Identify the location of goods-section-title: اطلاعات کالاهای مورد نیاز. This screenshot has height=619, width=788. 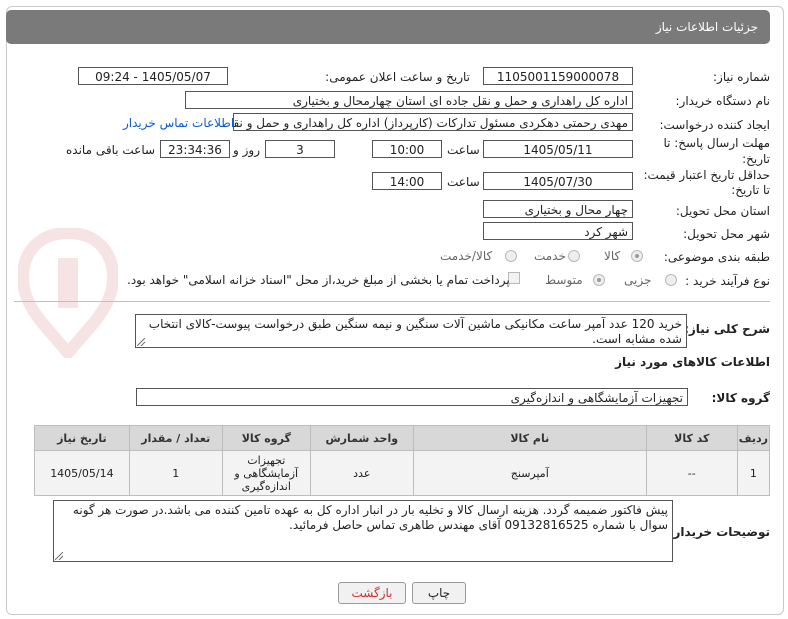
(692, 362).